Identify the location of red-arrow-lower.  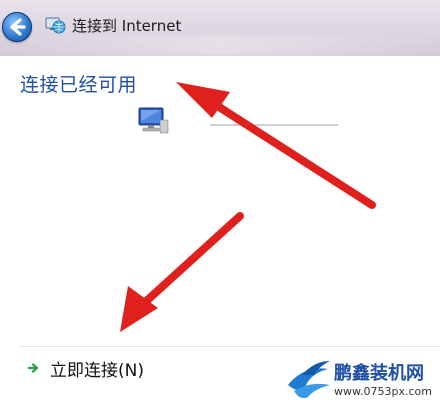
(182, 272).